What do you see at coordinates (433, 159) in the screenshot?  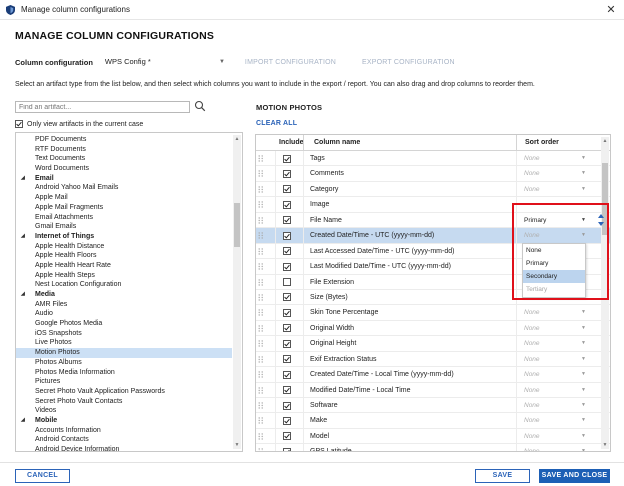 I see `table-row: Tags None ▼` at bounding box center [433, 159].